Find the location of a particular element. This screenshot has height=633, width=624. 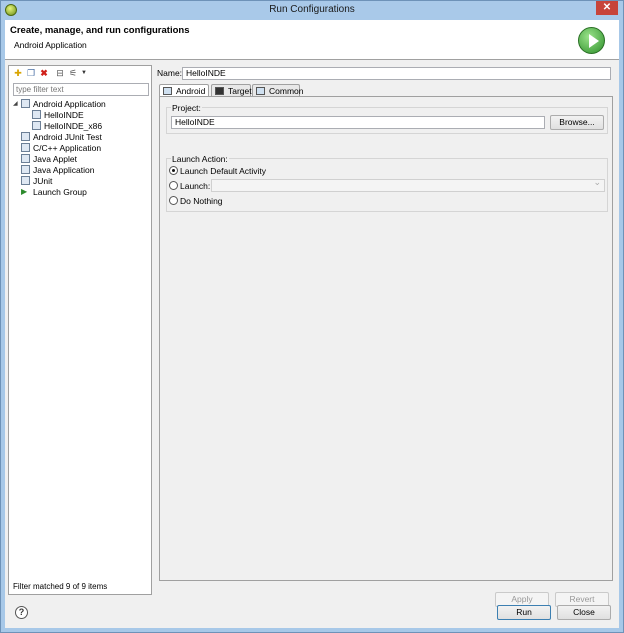

tree-item-label: Launch Group is located at coordinates (60, 192).